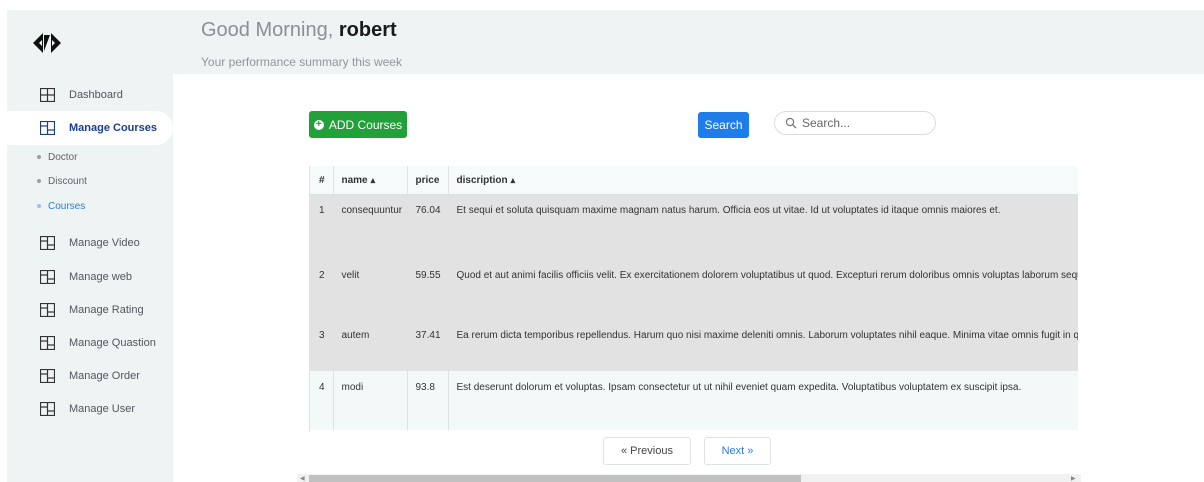 Image resolution: width=1204 pixels, height=482 pixels. Describe the element at coordinates (723, 125) in the screenshot. I see `search-button: Search` at that location.